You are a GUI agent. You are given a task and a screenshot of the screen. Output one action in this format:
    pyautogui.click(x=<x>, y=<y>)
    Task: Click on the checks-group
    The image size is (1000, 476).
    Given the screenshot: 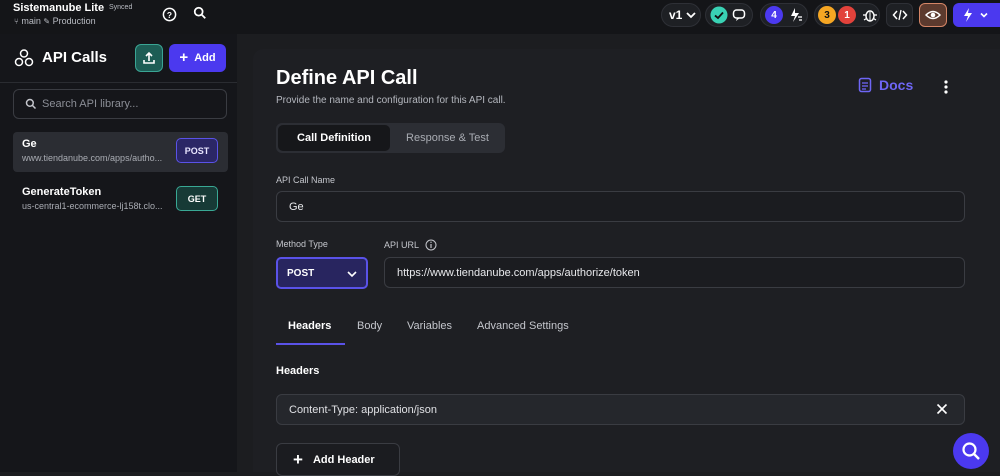 What is the action you would take?
    pyautogui.click(x=729, y=15)
    